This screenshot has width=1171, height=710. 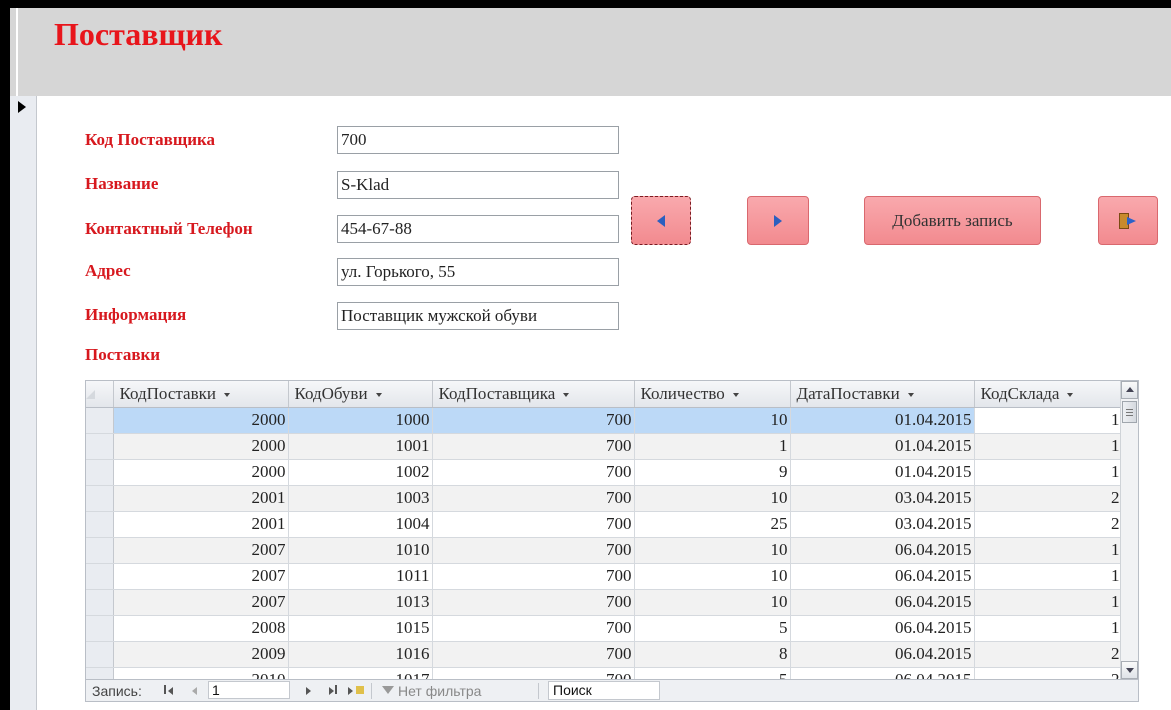 I want to click on column-header: КодОбуви, so click(x=360, y=394).